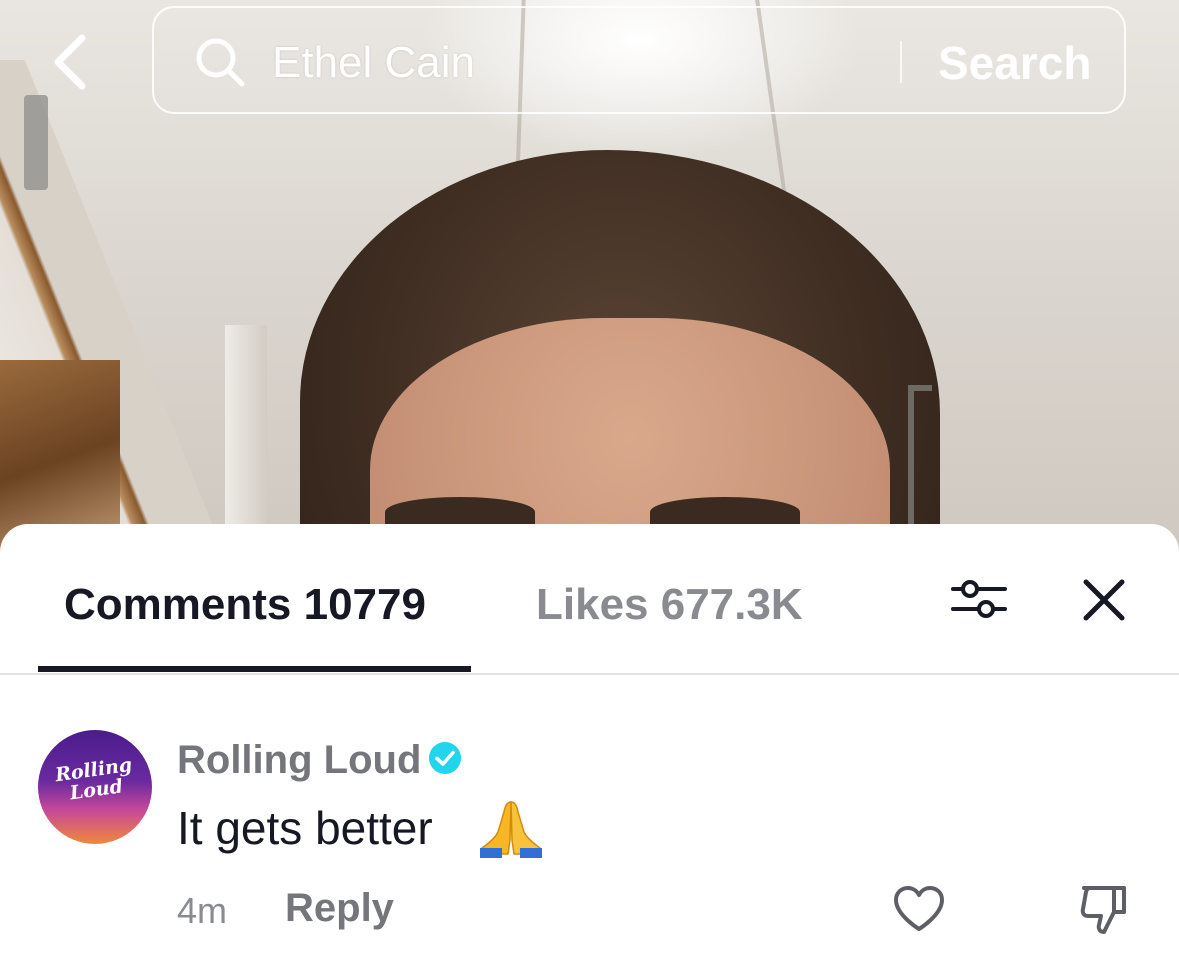 The height and width of the screenshot is (977, 1179). What do you see at coordinates (373, 63) in the screenshot?
I see `search-input: Ethel Cain` at bounding box center [373, 63].